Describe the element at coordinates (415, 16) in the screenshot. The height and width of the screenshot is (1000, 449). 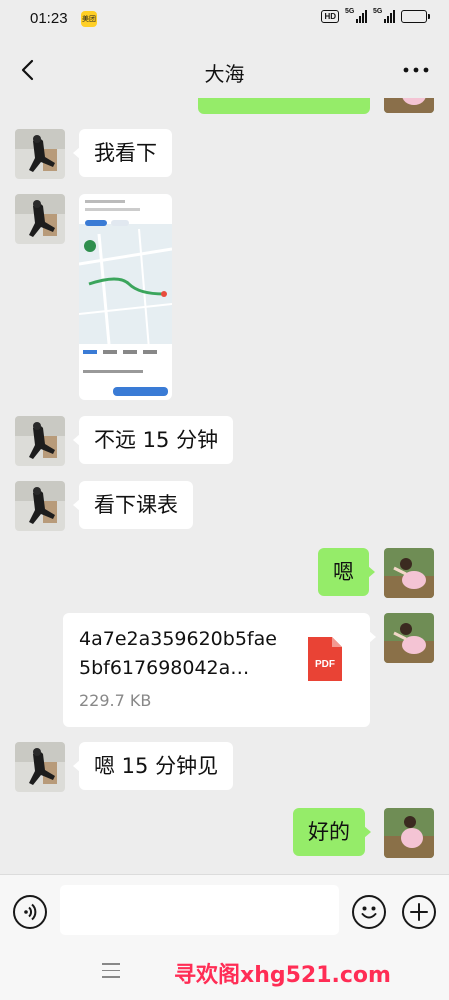
I see `battery-icon` at that location.